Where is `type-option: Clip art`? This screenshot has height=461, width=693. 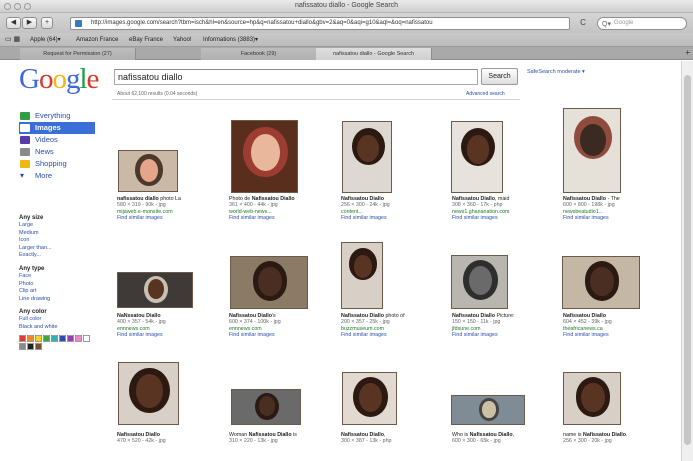 type-option: Clip art is located at coordinates (64, 292).